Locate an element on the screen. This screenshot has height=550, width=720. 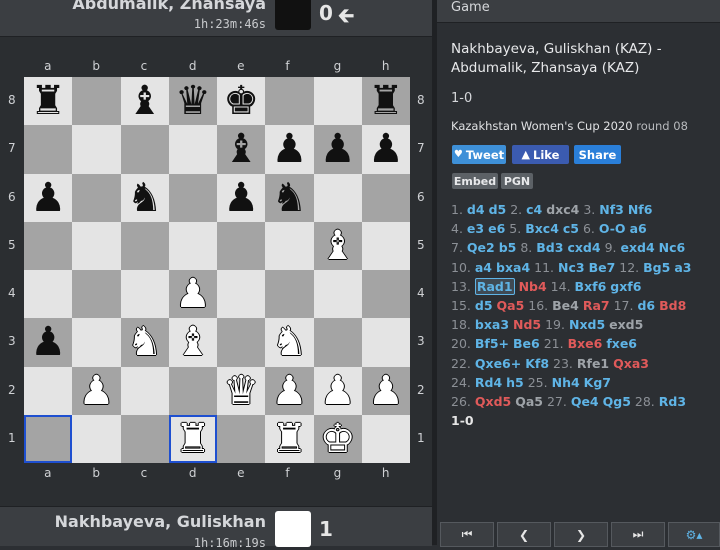
square-d8: ♛ is located at coordinates (192, 101).